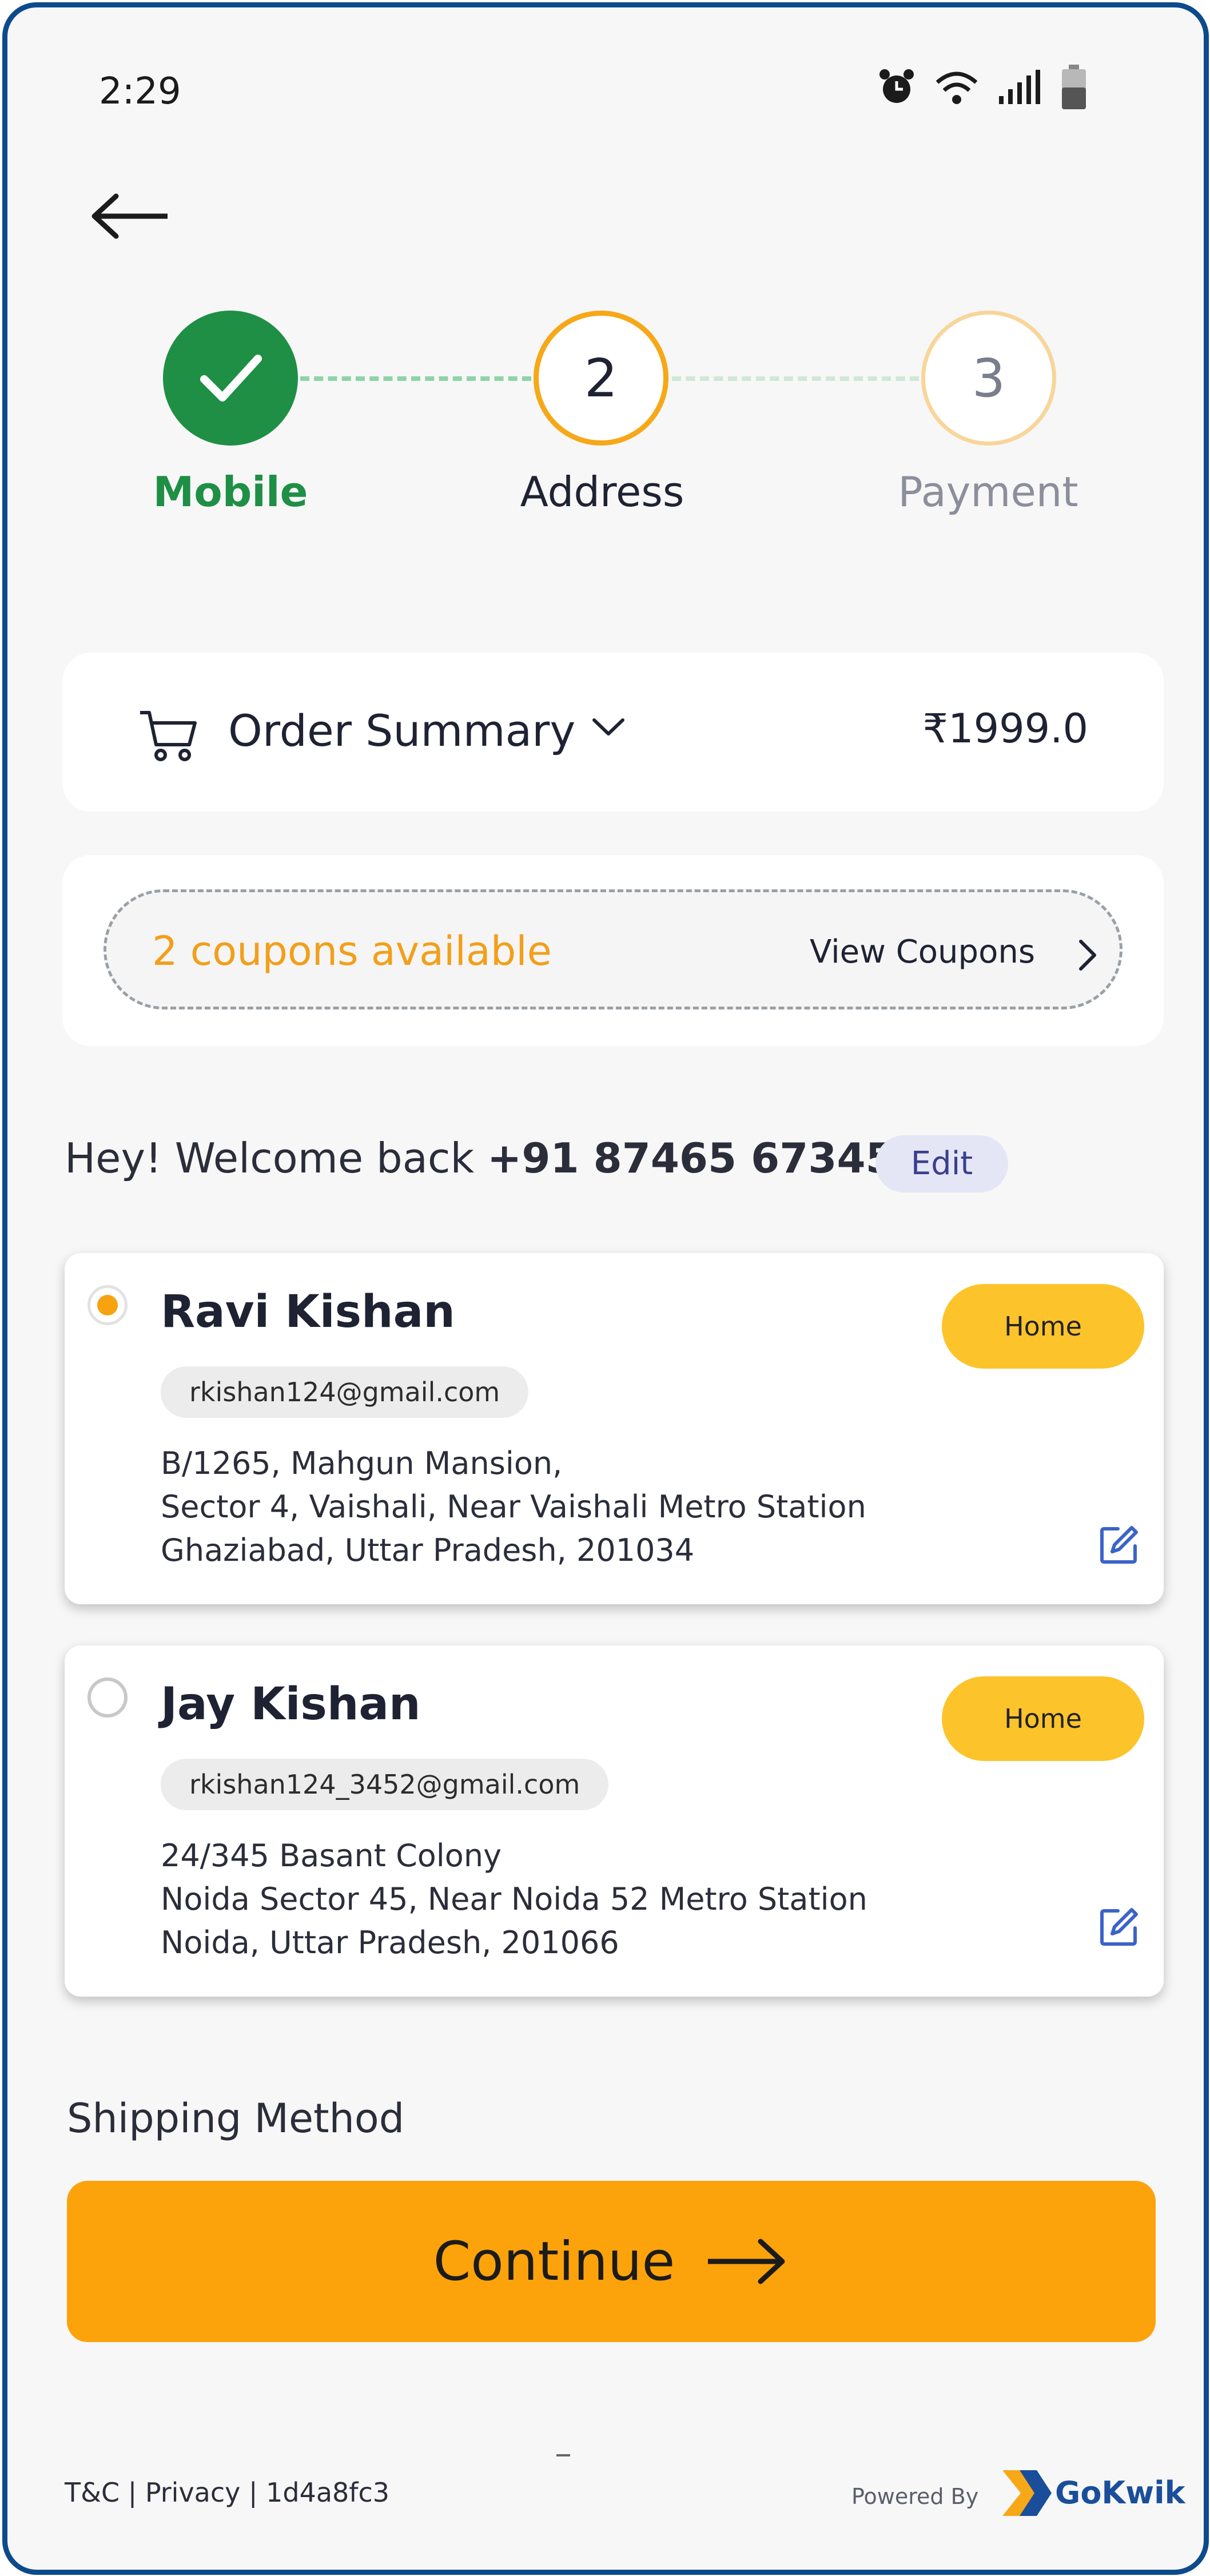 The height and width of the screenshot is (2576, 1210). I want to click on step-mobile-circle, so click(231, 378).